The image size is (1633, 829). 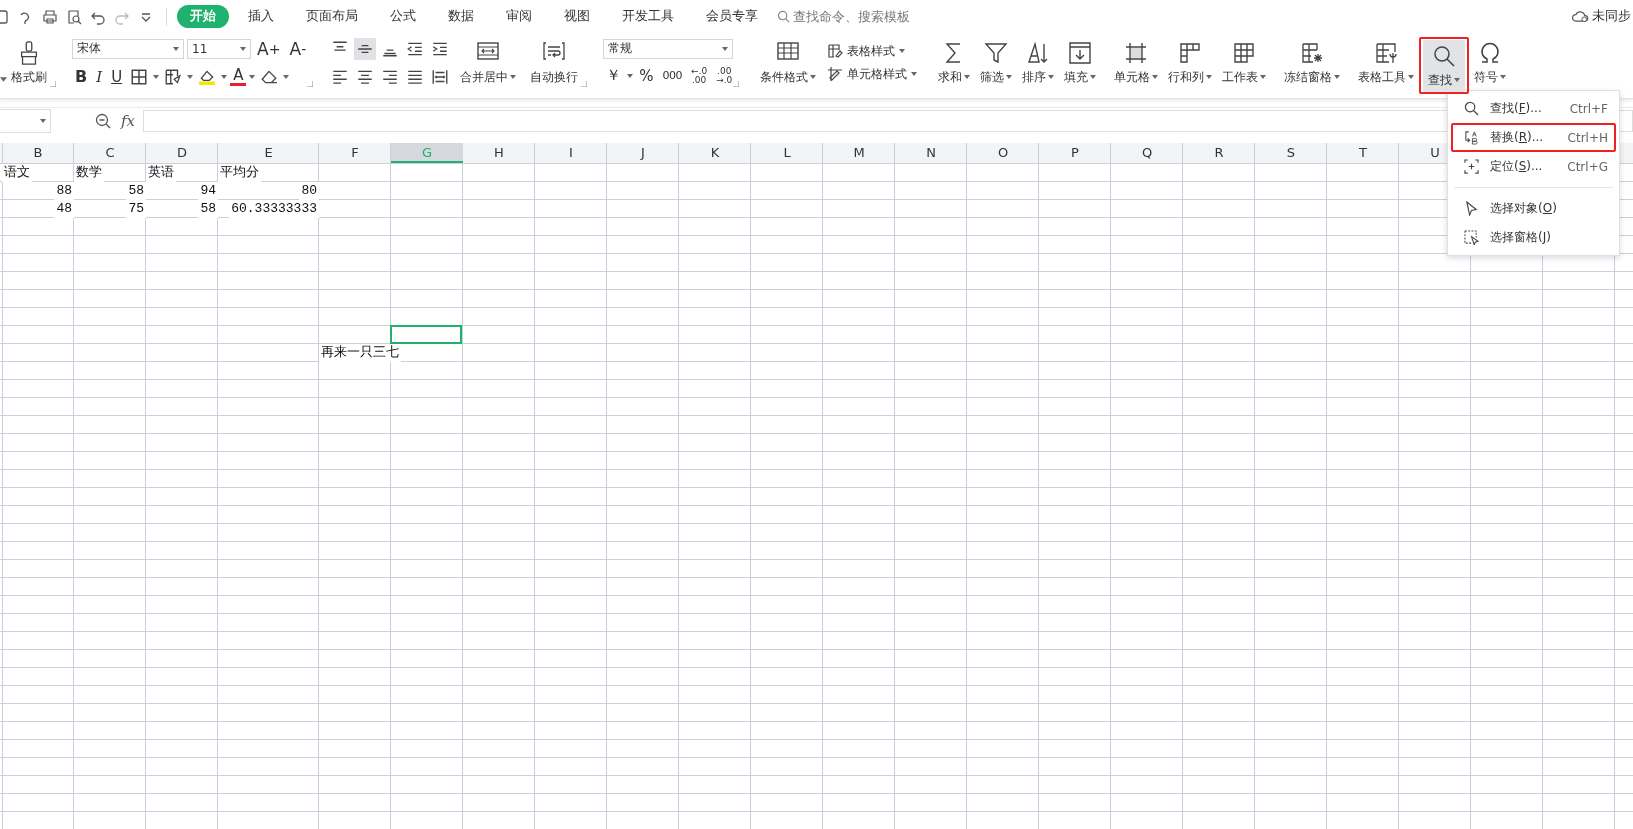 What do you see at coordinates (355, 153) in the screenshot?
I see `column-header: F` at bounding box center [355, 153].